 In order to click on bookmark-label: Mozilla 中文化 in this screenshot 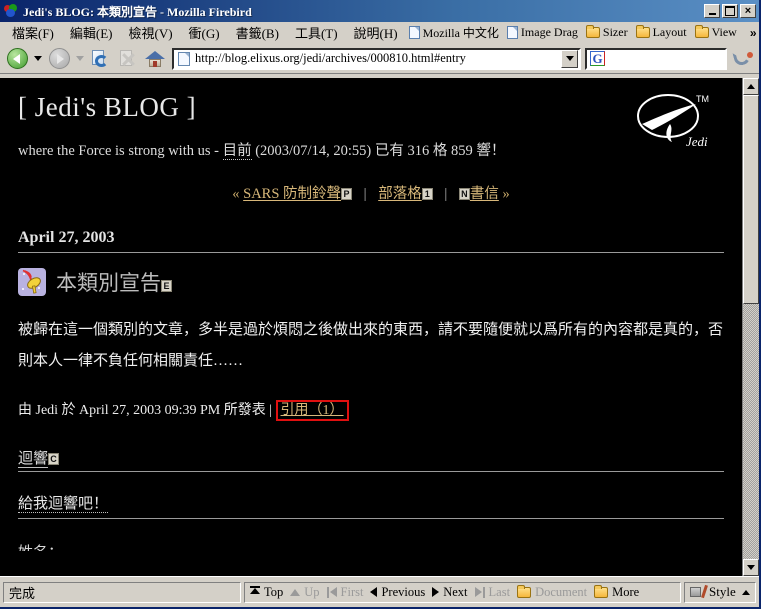, I will do `click(460, 33)`.